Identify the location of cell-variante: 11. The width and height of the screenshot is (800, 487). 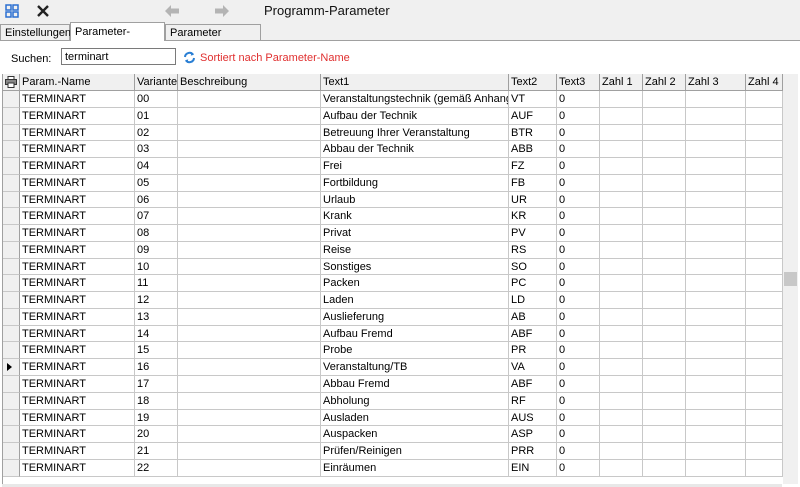
(156, 284).